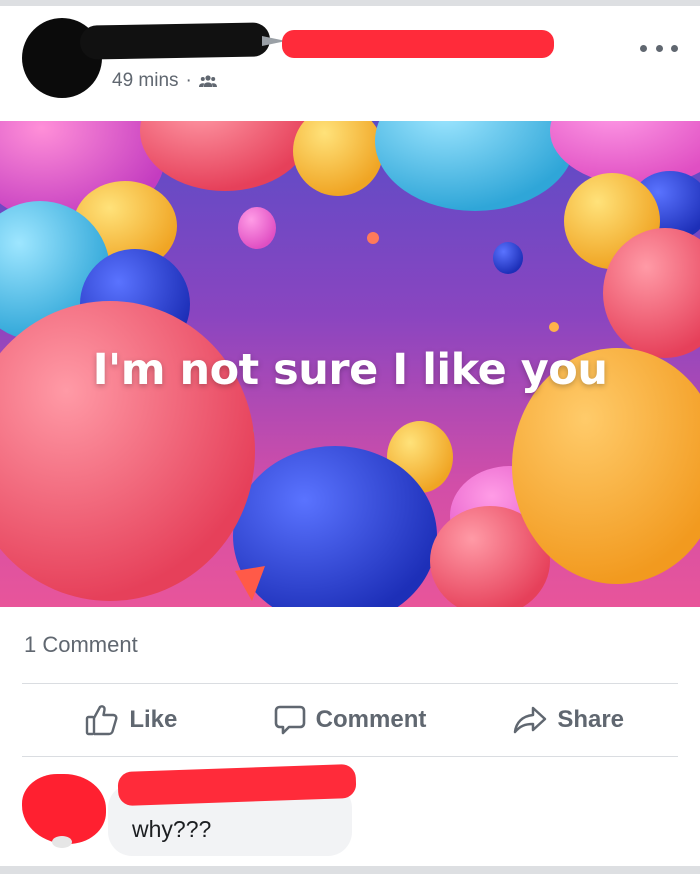 Image resolution: width=700 pixels, height=874 pixels. What do you see at coordinates (207, 81) in the screenshot?
I see `friends-icon` at bounding box center [207, 81].